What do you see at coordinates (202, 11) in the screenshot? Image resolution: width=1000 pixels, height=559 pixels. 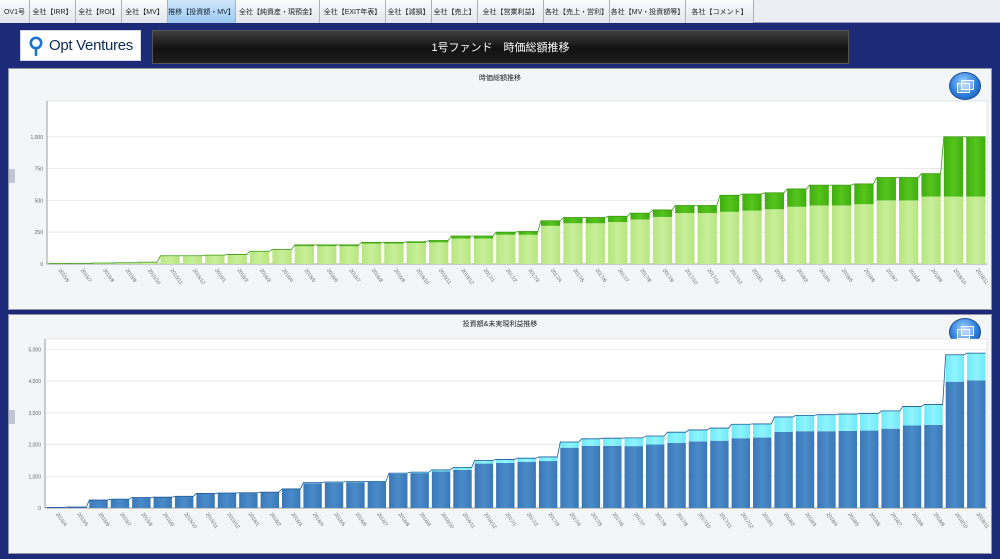 I see `tab-5: 推移【投資額・MV】` at bounding box center [202, 11].